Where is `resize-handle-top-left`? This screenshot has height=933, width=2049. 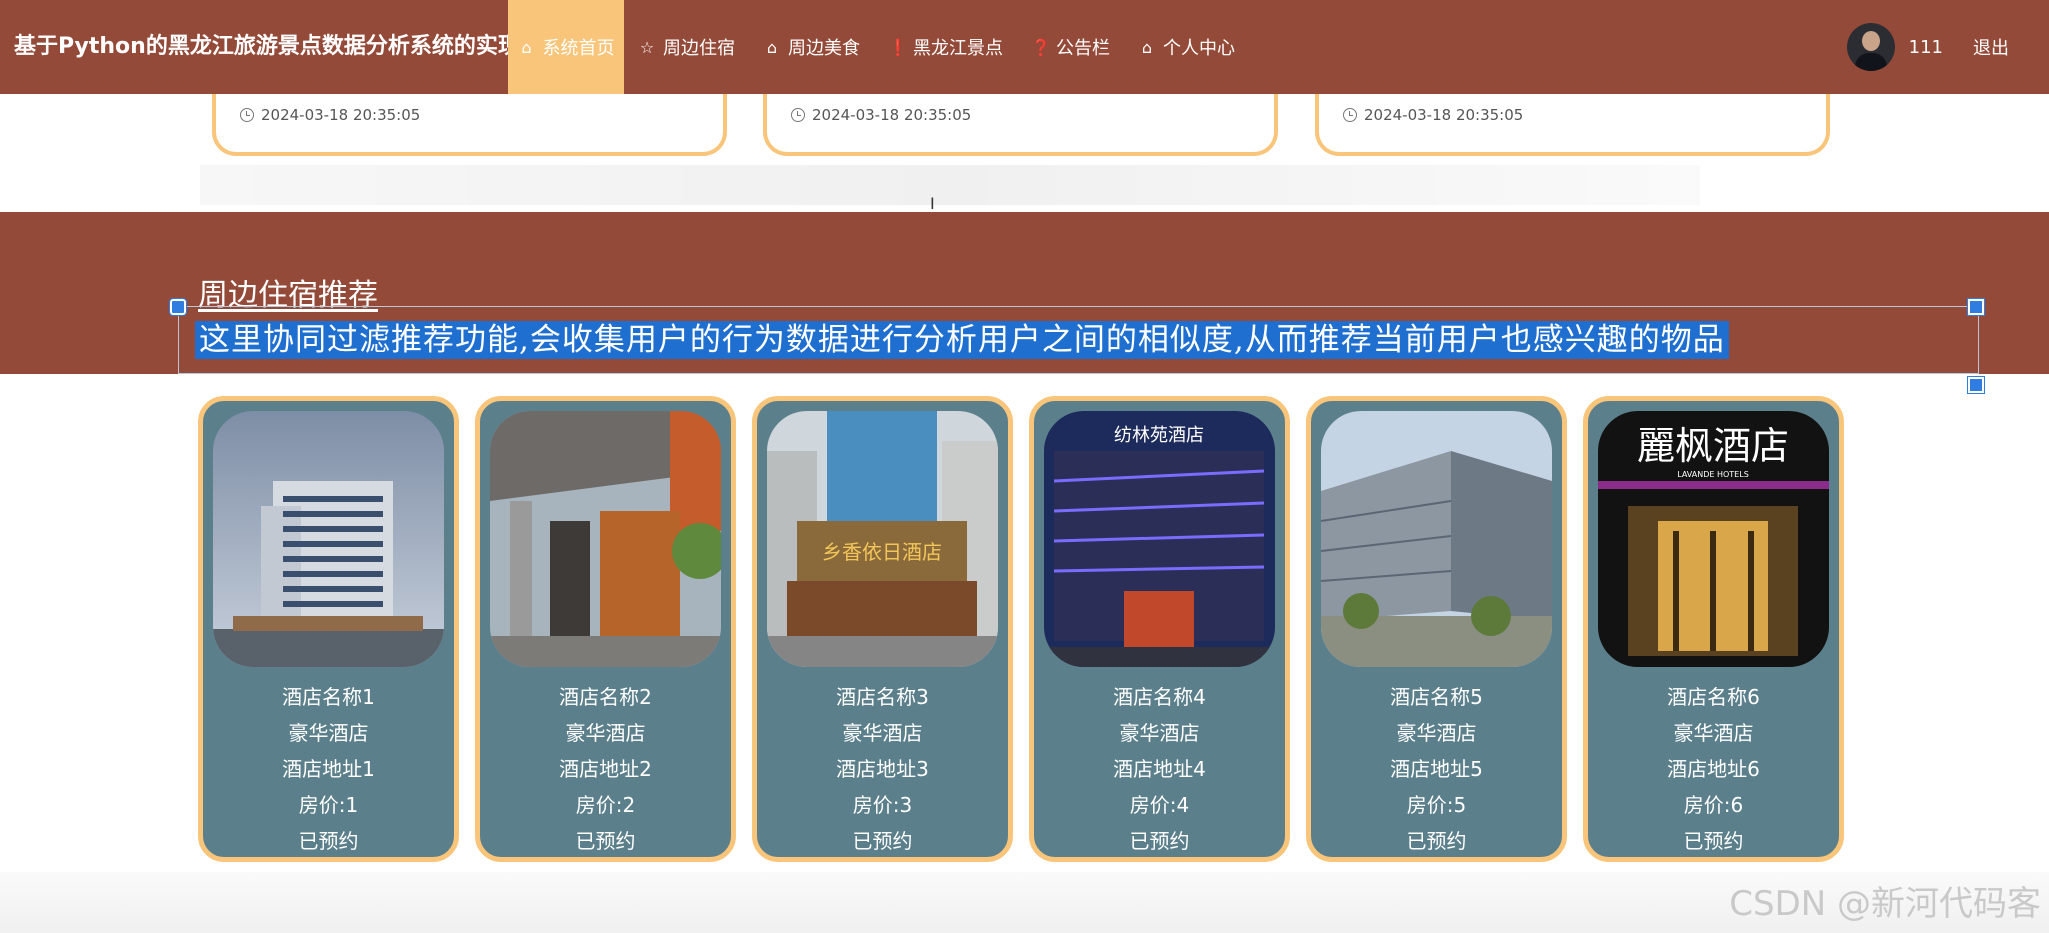 resize-handle-top-left is located at coordinates (178, 307).